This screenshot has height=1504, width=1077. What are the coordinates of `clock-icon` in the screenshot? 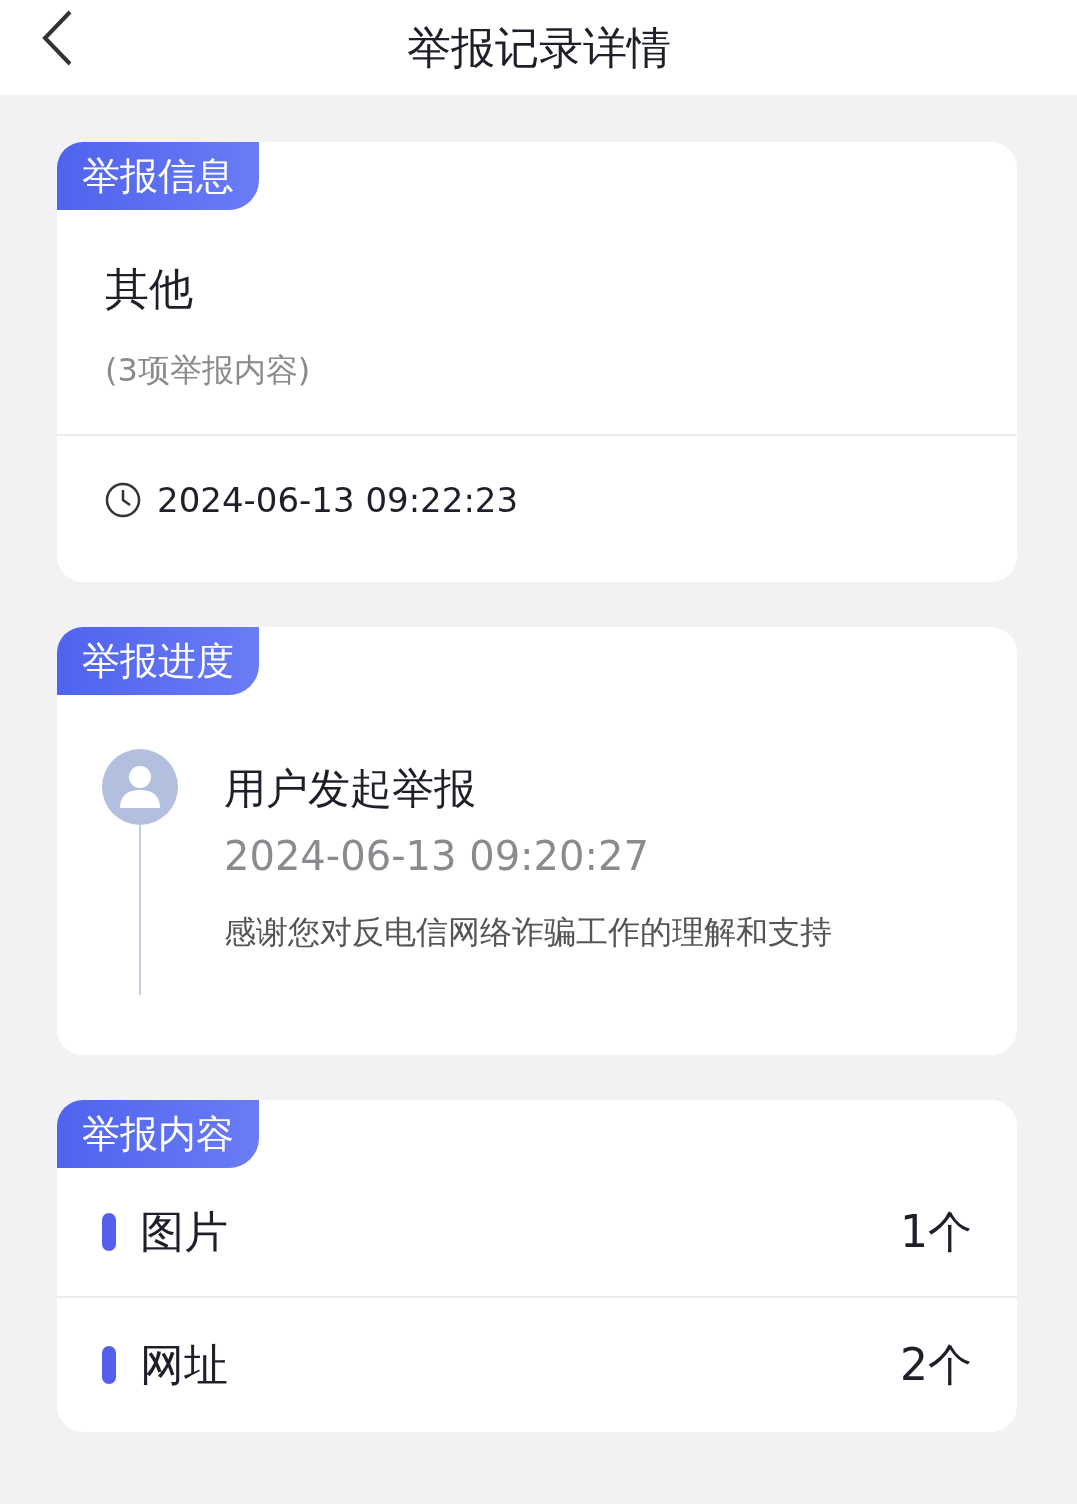 It's located at (123, 500).